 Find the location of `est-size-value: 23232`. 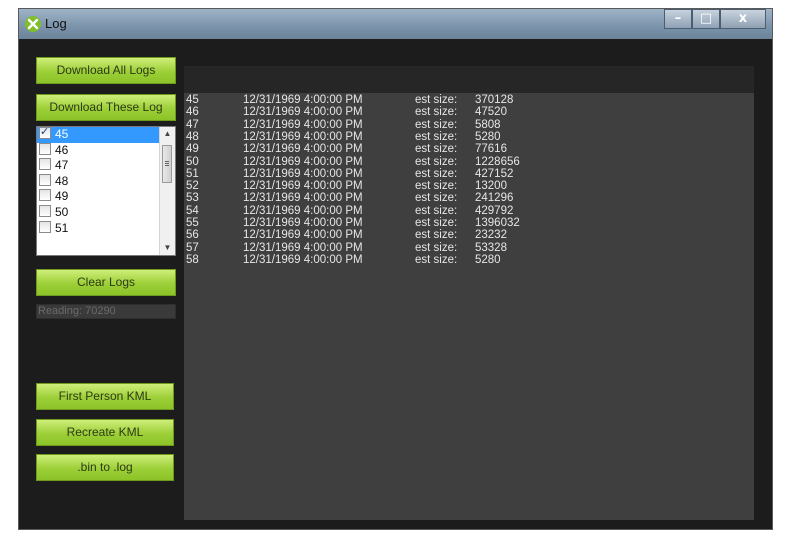

est-size-value: 23232 is located at coordinates (491, 235).